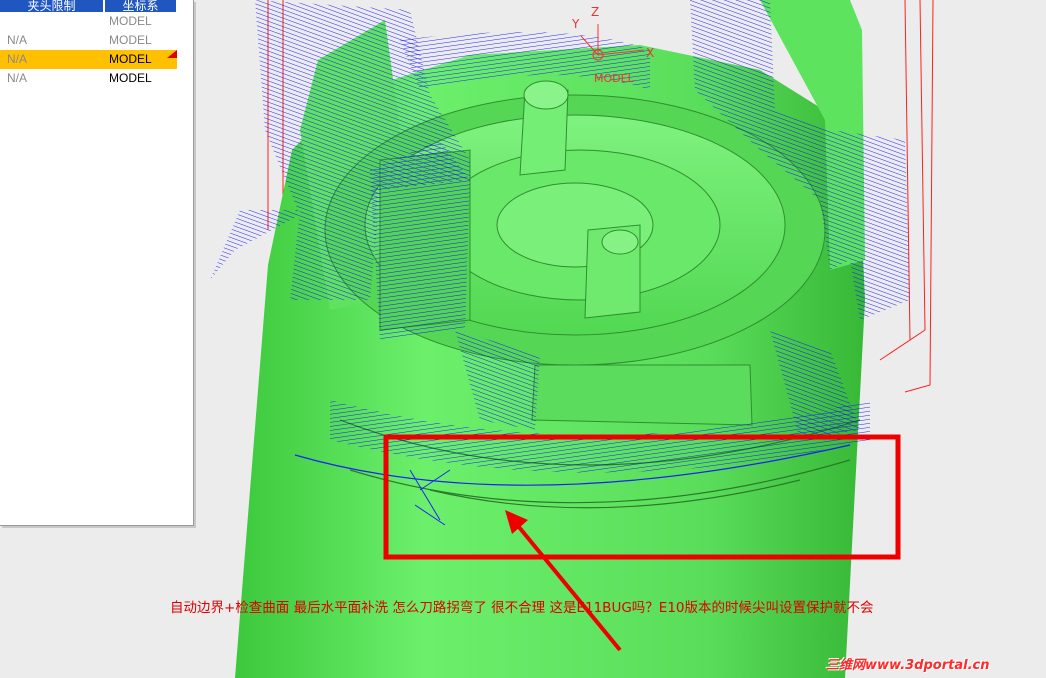  I want to click on list-row-selected: N/A MODEL, so click(88, 59).